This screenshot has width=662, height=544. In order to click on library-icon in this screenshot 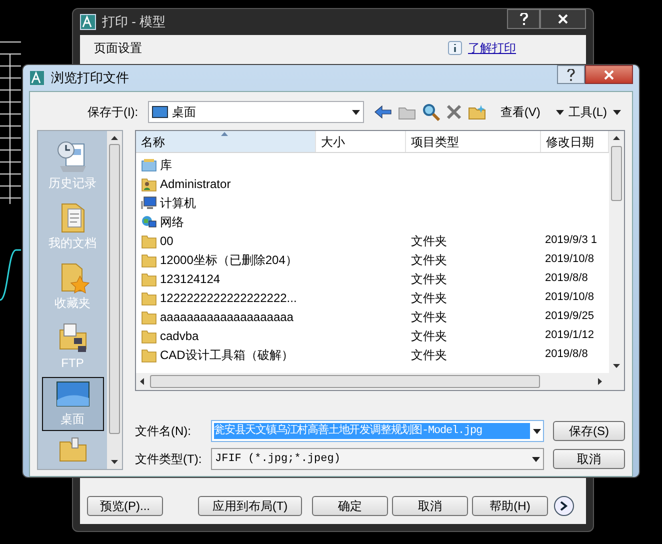, I will do `click(149, 164)`.